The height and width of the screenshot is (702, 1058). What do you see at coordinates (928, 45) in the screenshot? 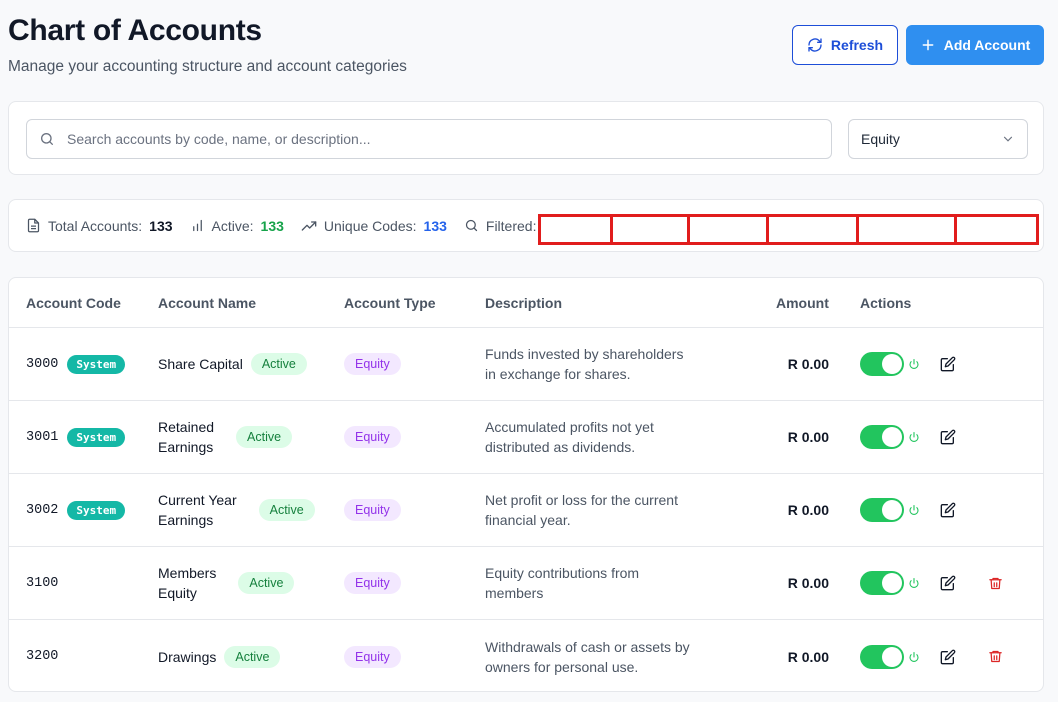
I see `plus-icon` at bounding box center [928, 45].